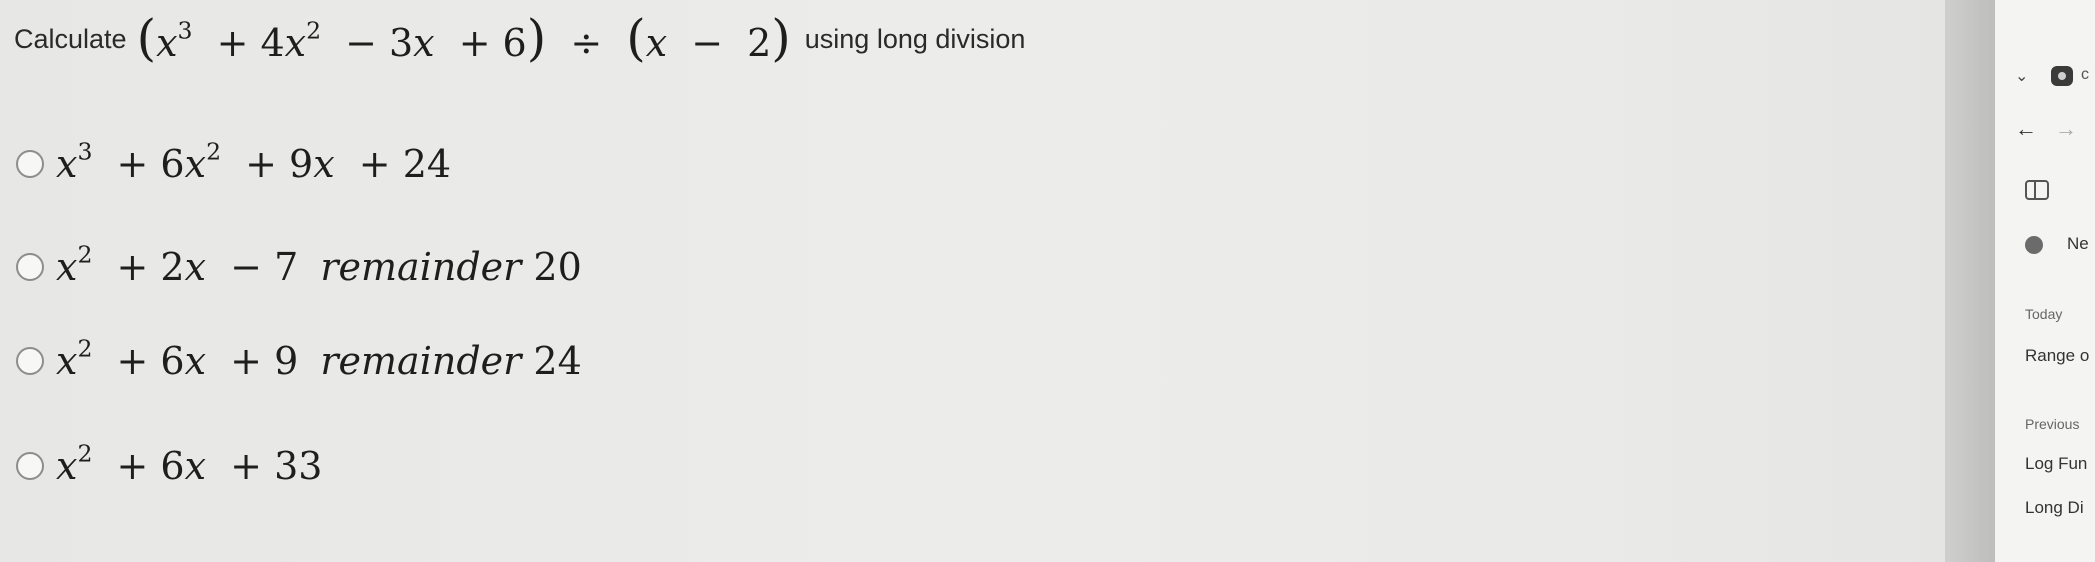 Image resolution: width=2095 pixels, height=562 pixels. I want to click on answer-option-3: x2 + 6x + 9 remainder 24, so click(299, 358).